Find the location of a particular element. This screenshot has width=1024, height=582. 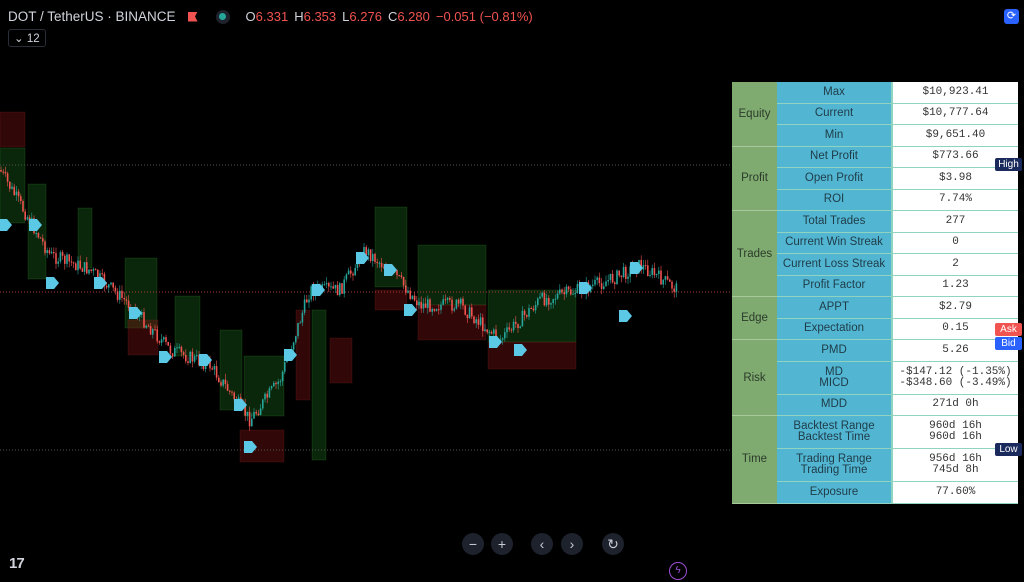

ask-price-tag: Ask is located at coordinates (1008, 329).